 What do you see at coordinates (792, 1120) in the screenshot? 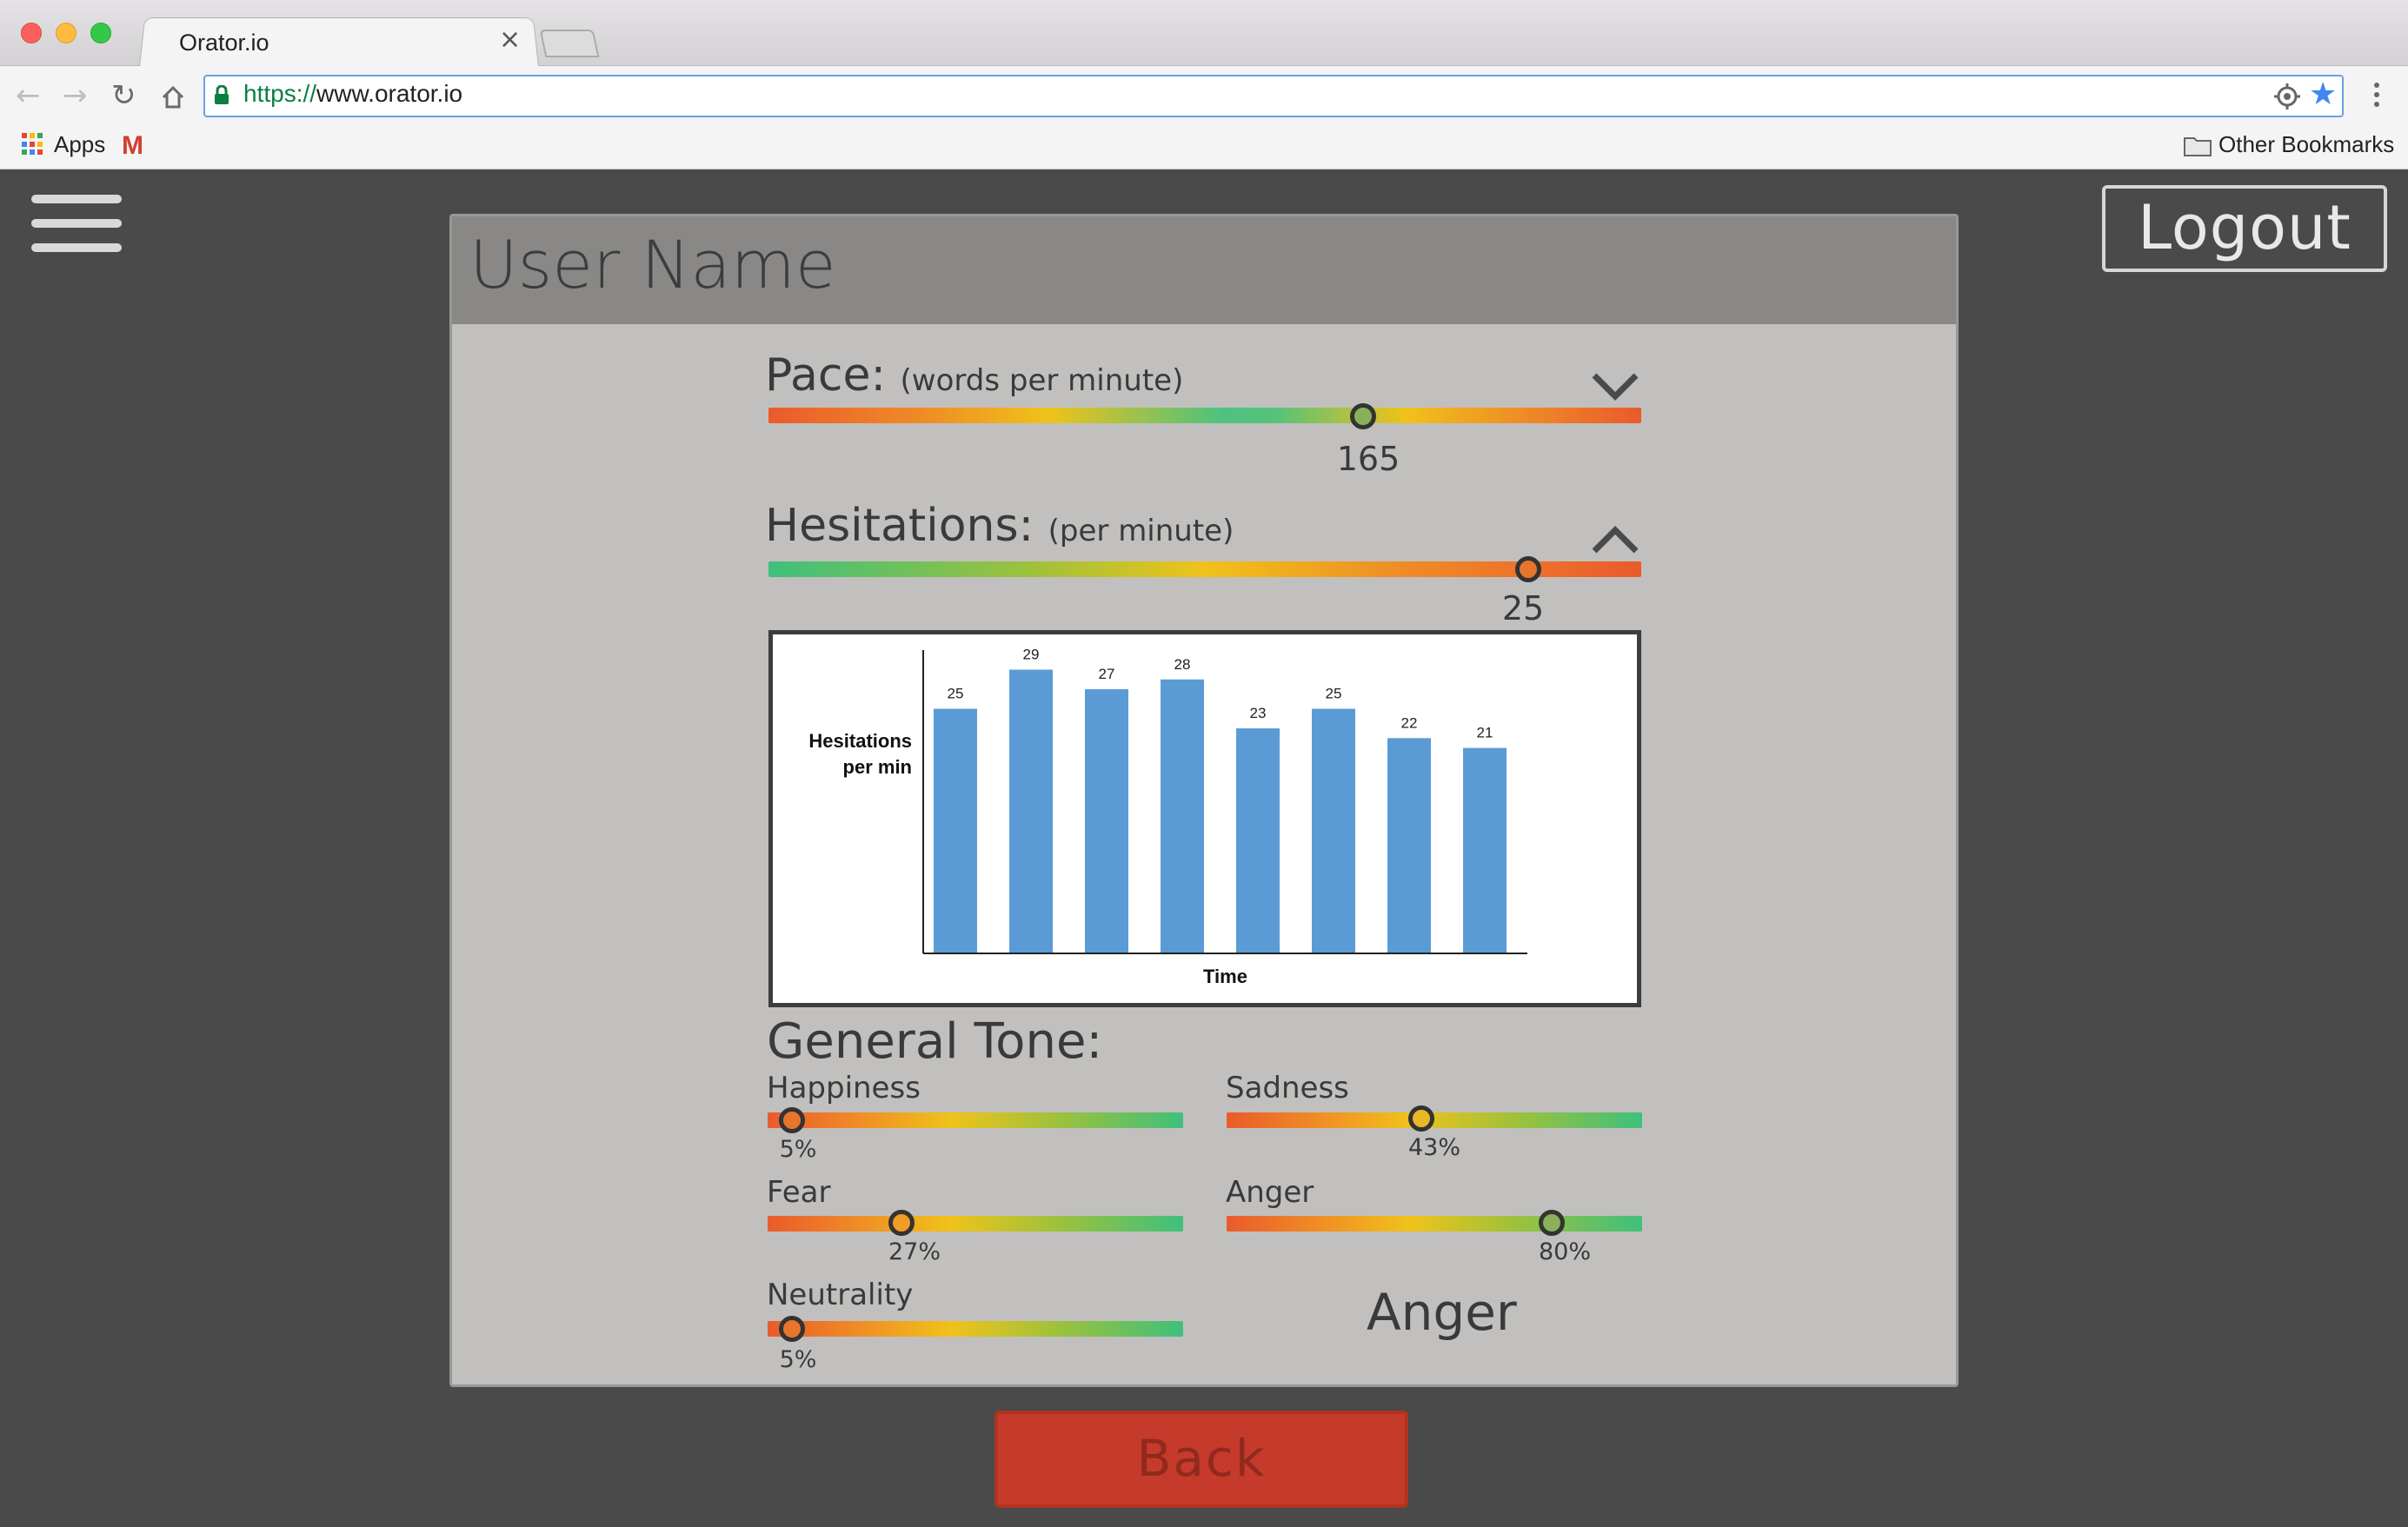
I see `happiness-knob` at bounding box center [792, 1120].